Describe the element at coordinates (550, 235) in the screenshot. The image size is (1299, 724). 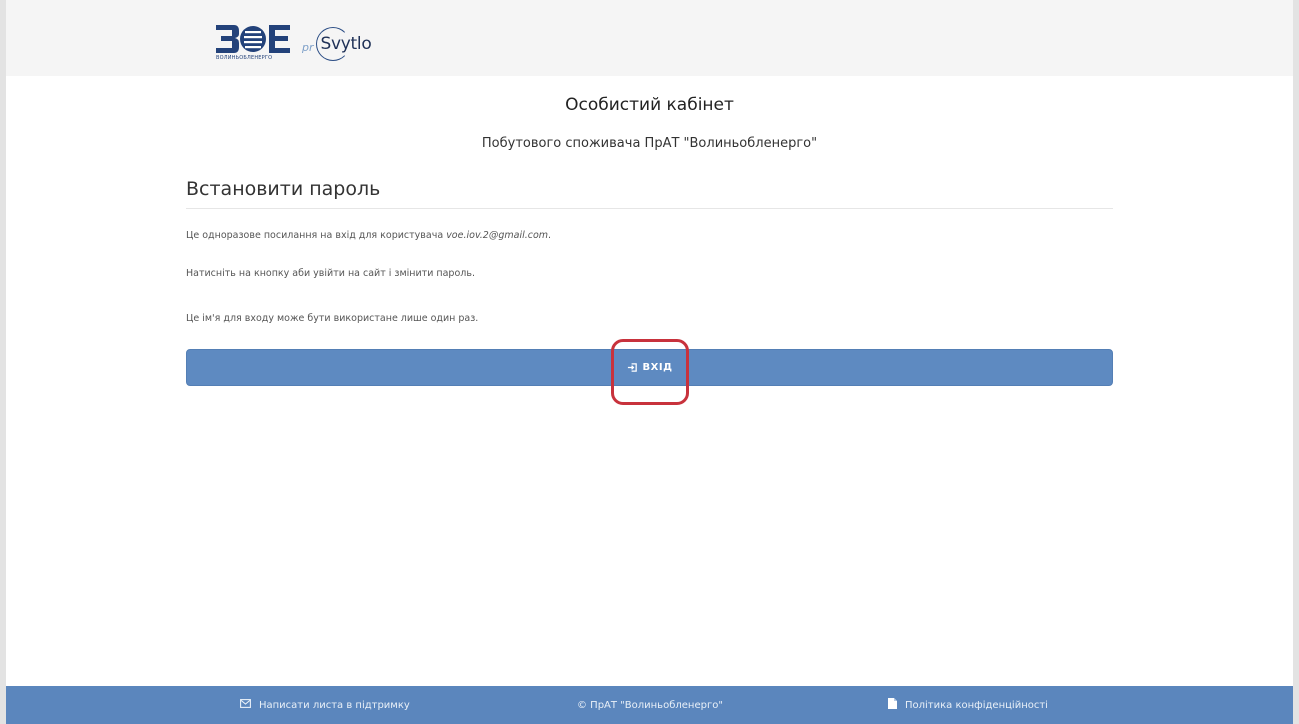
I see `one-time-link-suffix: .` at that location.